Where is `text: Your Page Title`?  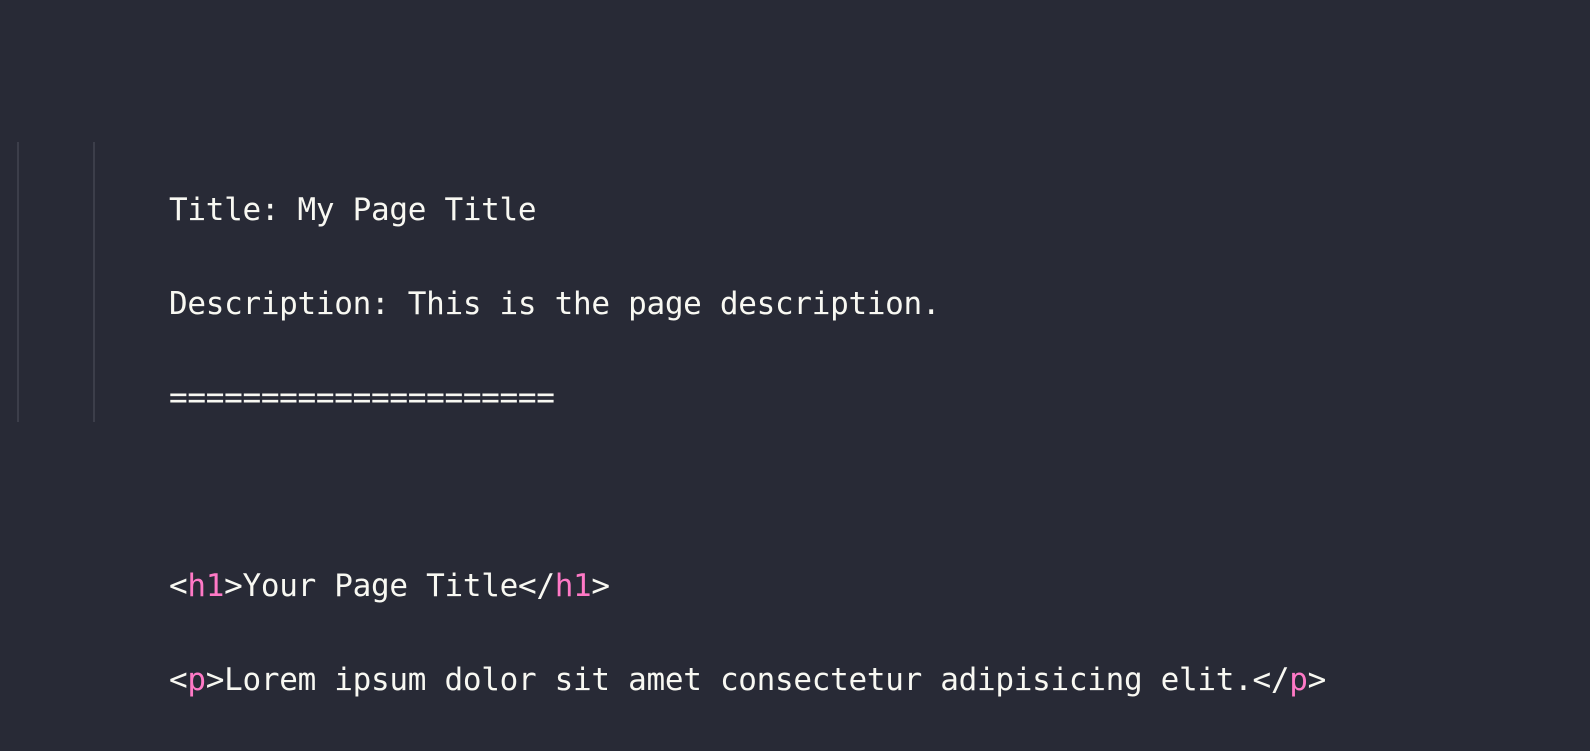 text: Your Page Title is located at coordinates (380, 586).